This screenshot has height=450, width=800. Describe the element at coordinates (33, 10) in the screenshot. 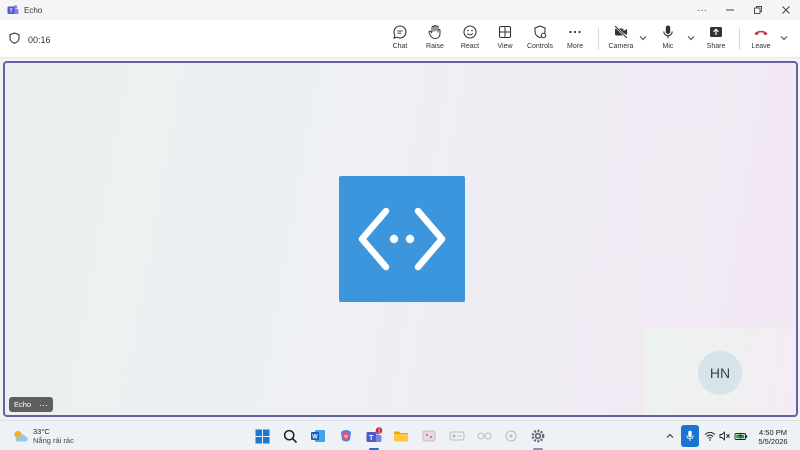

I see `window-title: Echo` at that location.